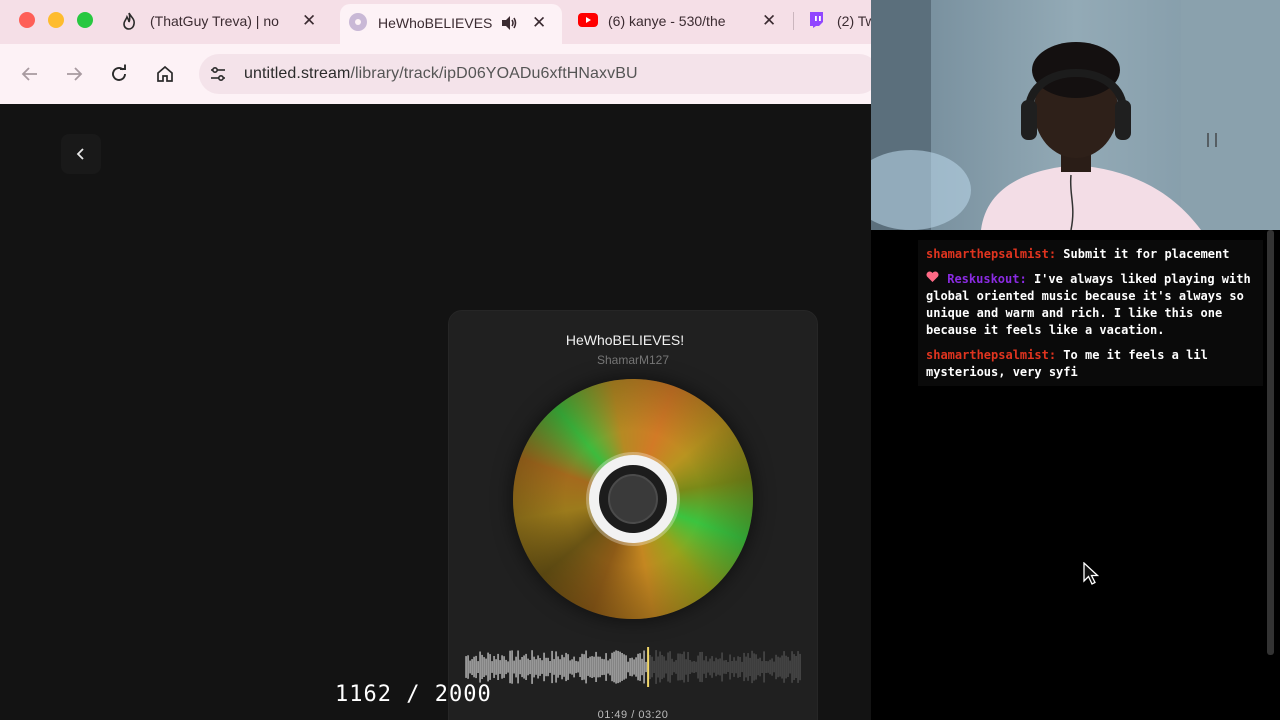 The height and width of the screenshot is (720, 1280). I want to click on waveform-scrubber, so click(633, 667).